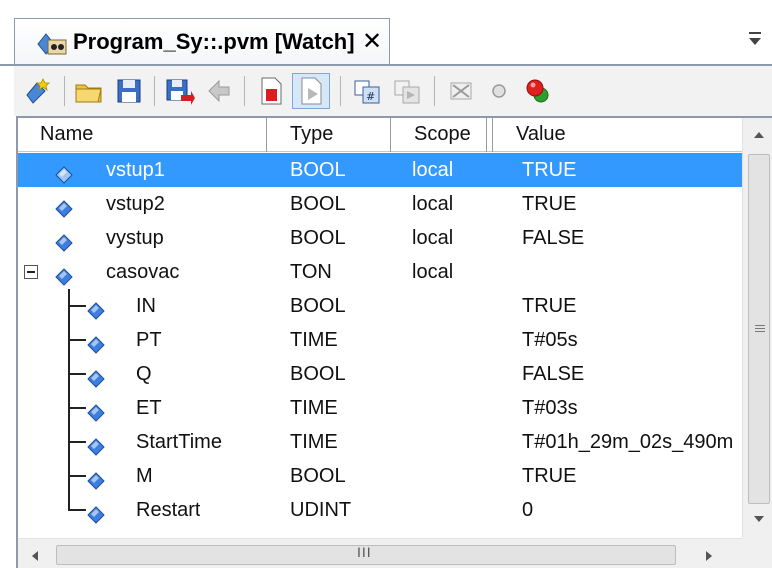 This screenshot has height=568, width=772. Describe the element at coordinates (709, 556) in the screenshot. I see `scroll-right-arrow-icon` at that location.